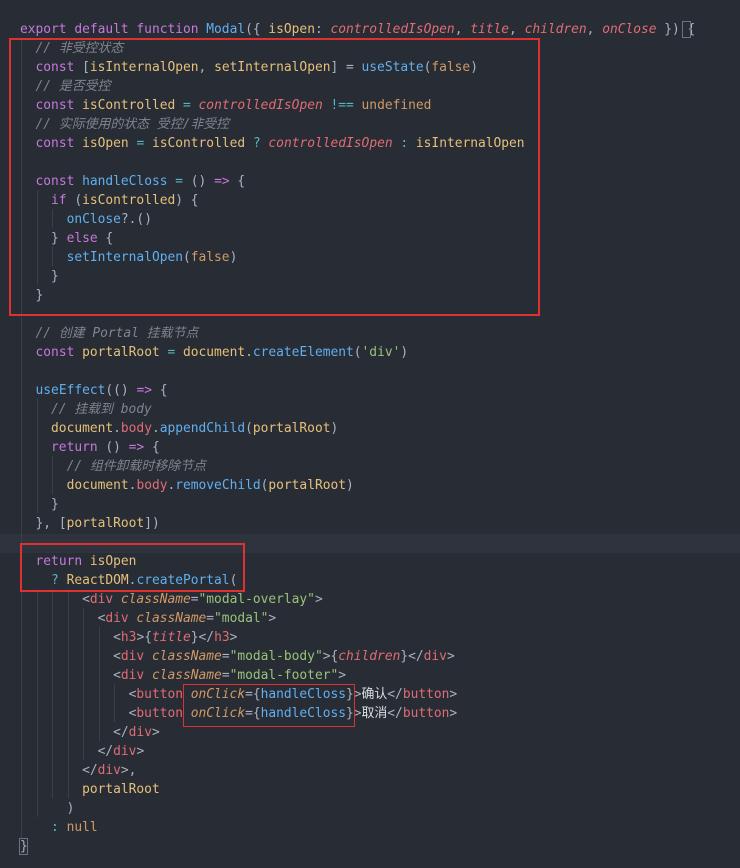 The image size is (740, 868). What do you see at coordinates (117, 333) in the screenshot?
I see `code-token: // 创建 Portal 挂载节点` at bounding box center [117, 333].